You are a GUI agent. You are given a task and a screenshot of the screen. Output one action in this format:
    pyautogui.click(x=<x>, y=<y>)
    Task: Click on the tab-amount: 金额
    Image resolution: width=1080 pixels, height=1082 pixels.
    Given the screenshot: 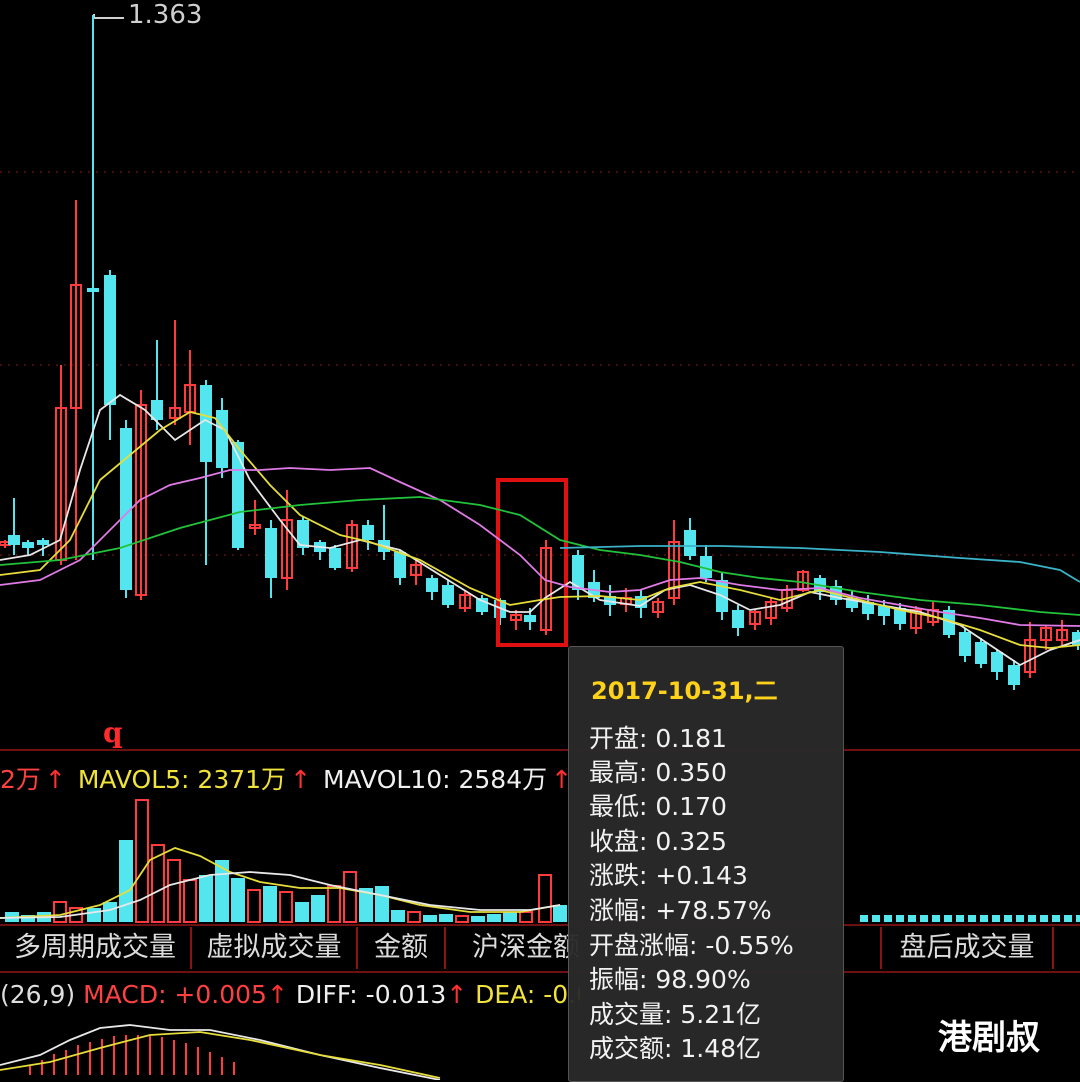 What is the action you would take?
    pyautogui.click(x=402, y=948)
    